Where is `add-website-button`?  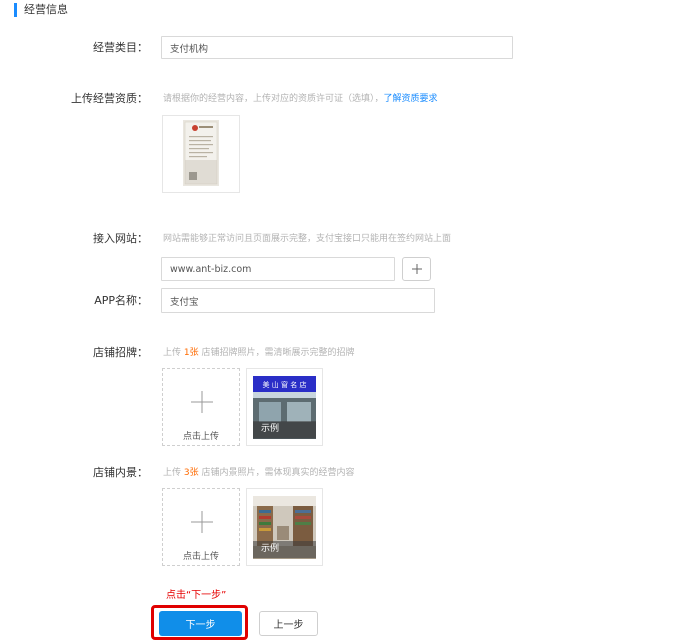 add-website-button is located at coordinates (416, 269).